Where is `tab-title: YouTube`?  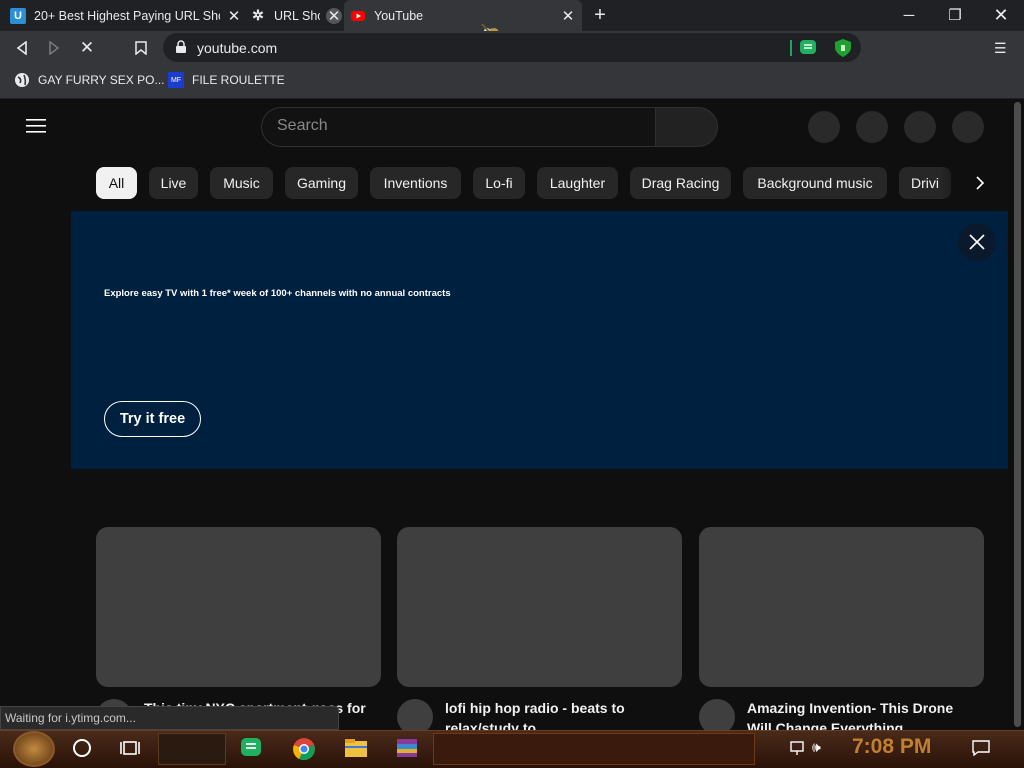 tab-title: YouTube is located at coordinates (399, 15).